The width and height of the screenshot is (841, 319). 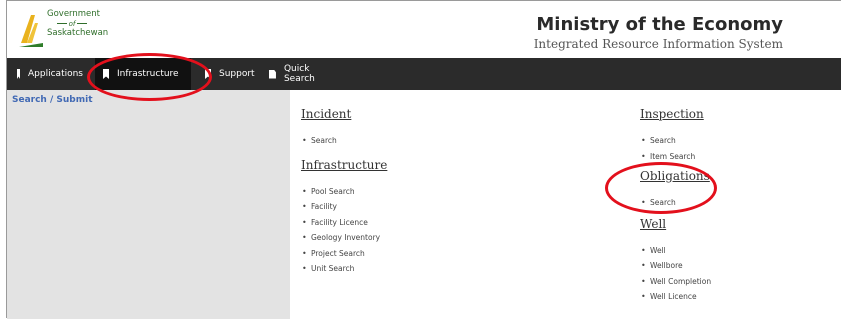 What do you see at coordinates (735, 282) in the screenshot?
I see `link-well-completion: Well Completion` at bounding box center [735, 282].